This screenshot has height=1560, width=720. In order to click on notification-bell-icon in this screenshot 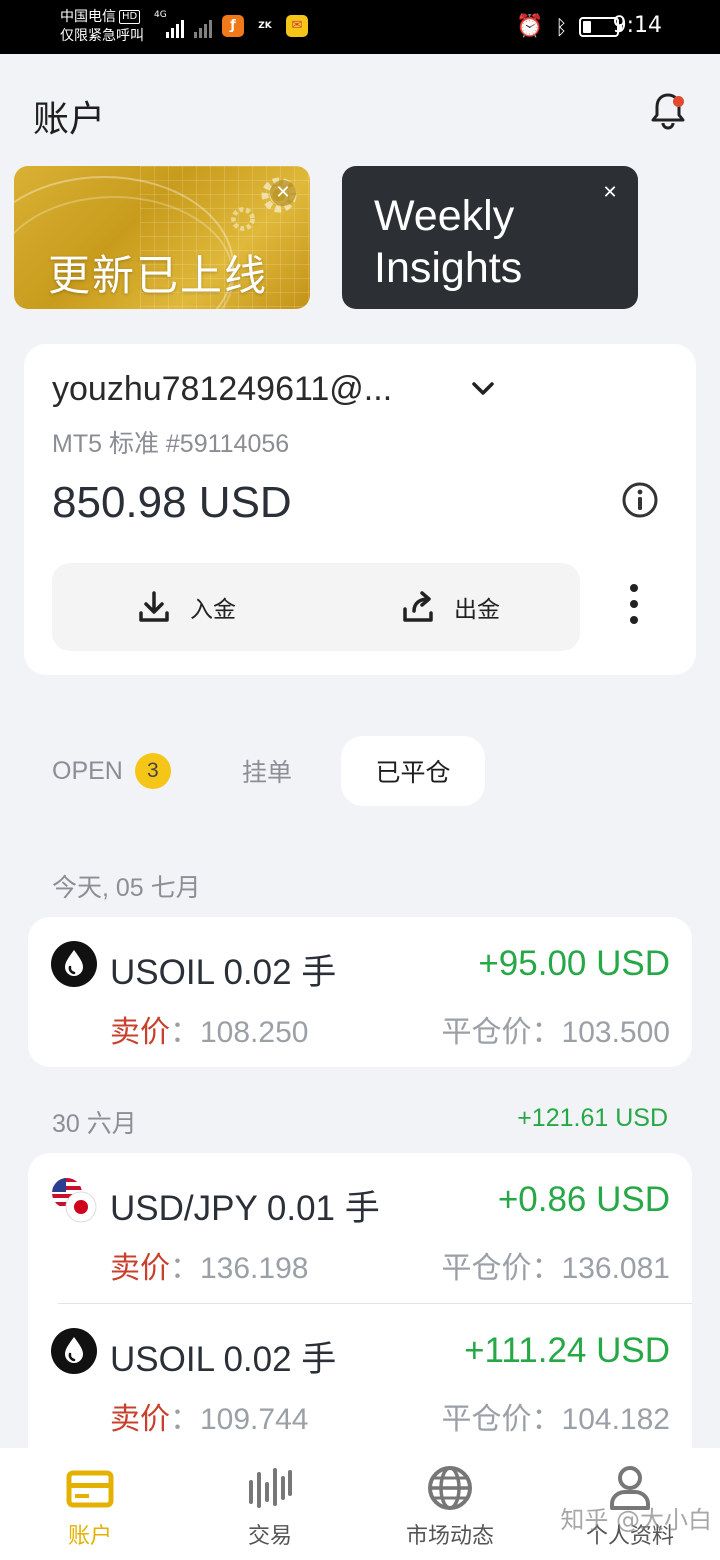, I will do `click(668, 110)`.